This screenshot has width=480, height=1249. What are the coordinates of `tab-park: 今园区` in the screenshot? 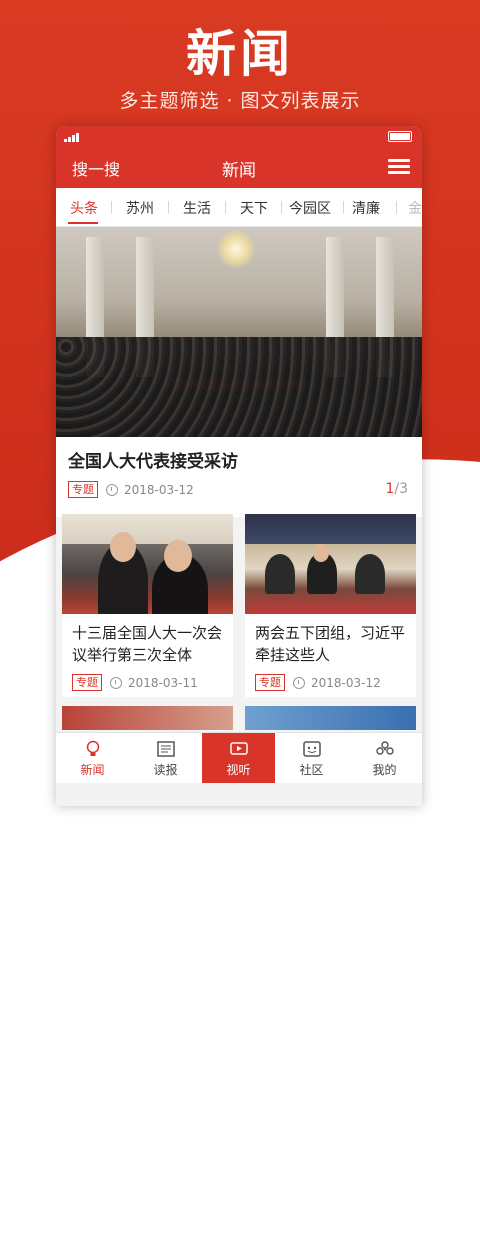 It's located at (310, 208).